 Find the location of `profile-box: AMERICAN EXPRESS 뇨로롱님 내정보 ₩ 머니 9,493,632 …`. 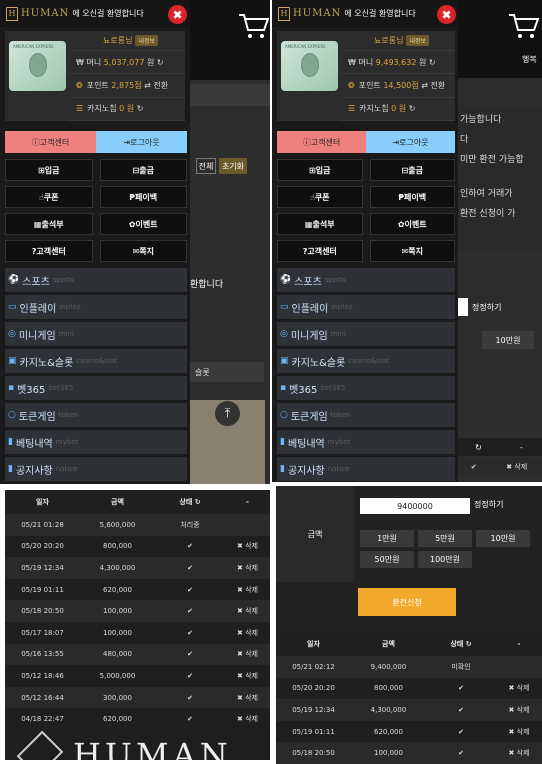

profile-box: AMERICAN EXPRESS 뇨로롱님 내정보 ₩ 머니 9,493,632 … is located at coordinates (366, 76).